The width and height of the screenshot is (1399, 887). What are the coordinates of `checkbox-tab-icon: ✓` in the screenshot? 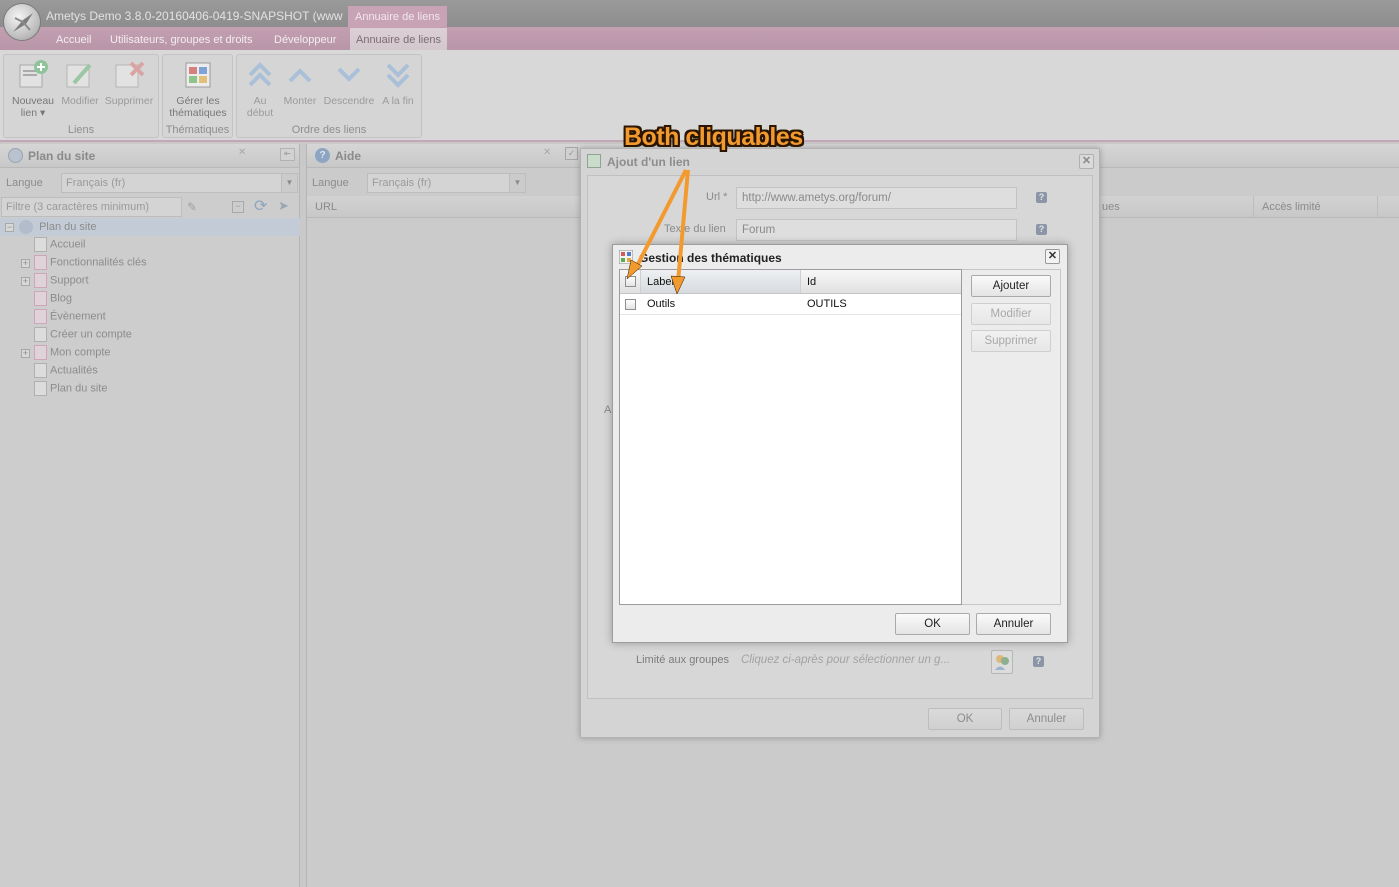 It's located at (571, 153).